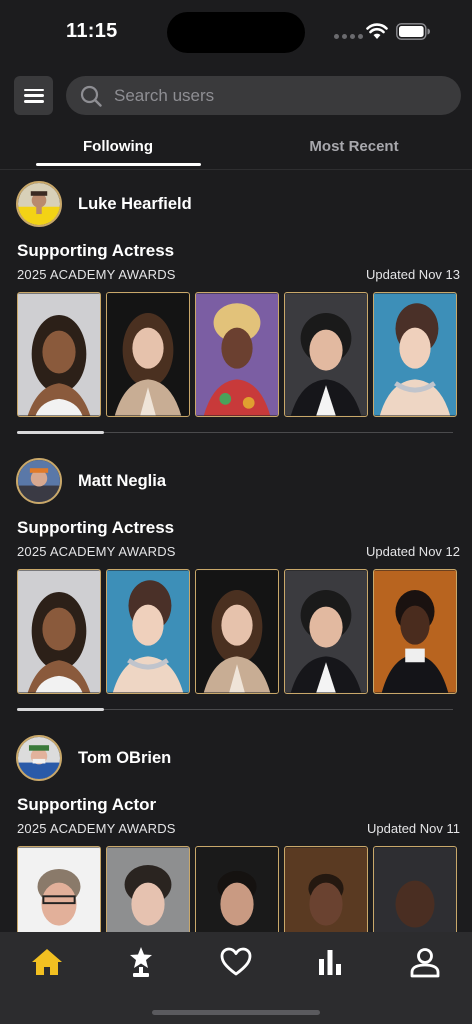 This screenshot has width=472, height=1024. I want to click on hamburger-icon, so click(33, 95).